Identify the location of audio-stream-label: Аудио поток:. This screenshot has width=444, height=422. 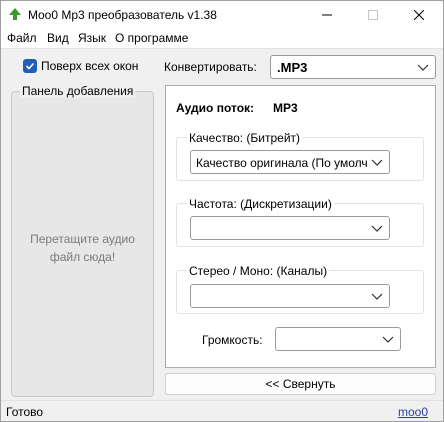
(215, 108).